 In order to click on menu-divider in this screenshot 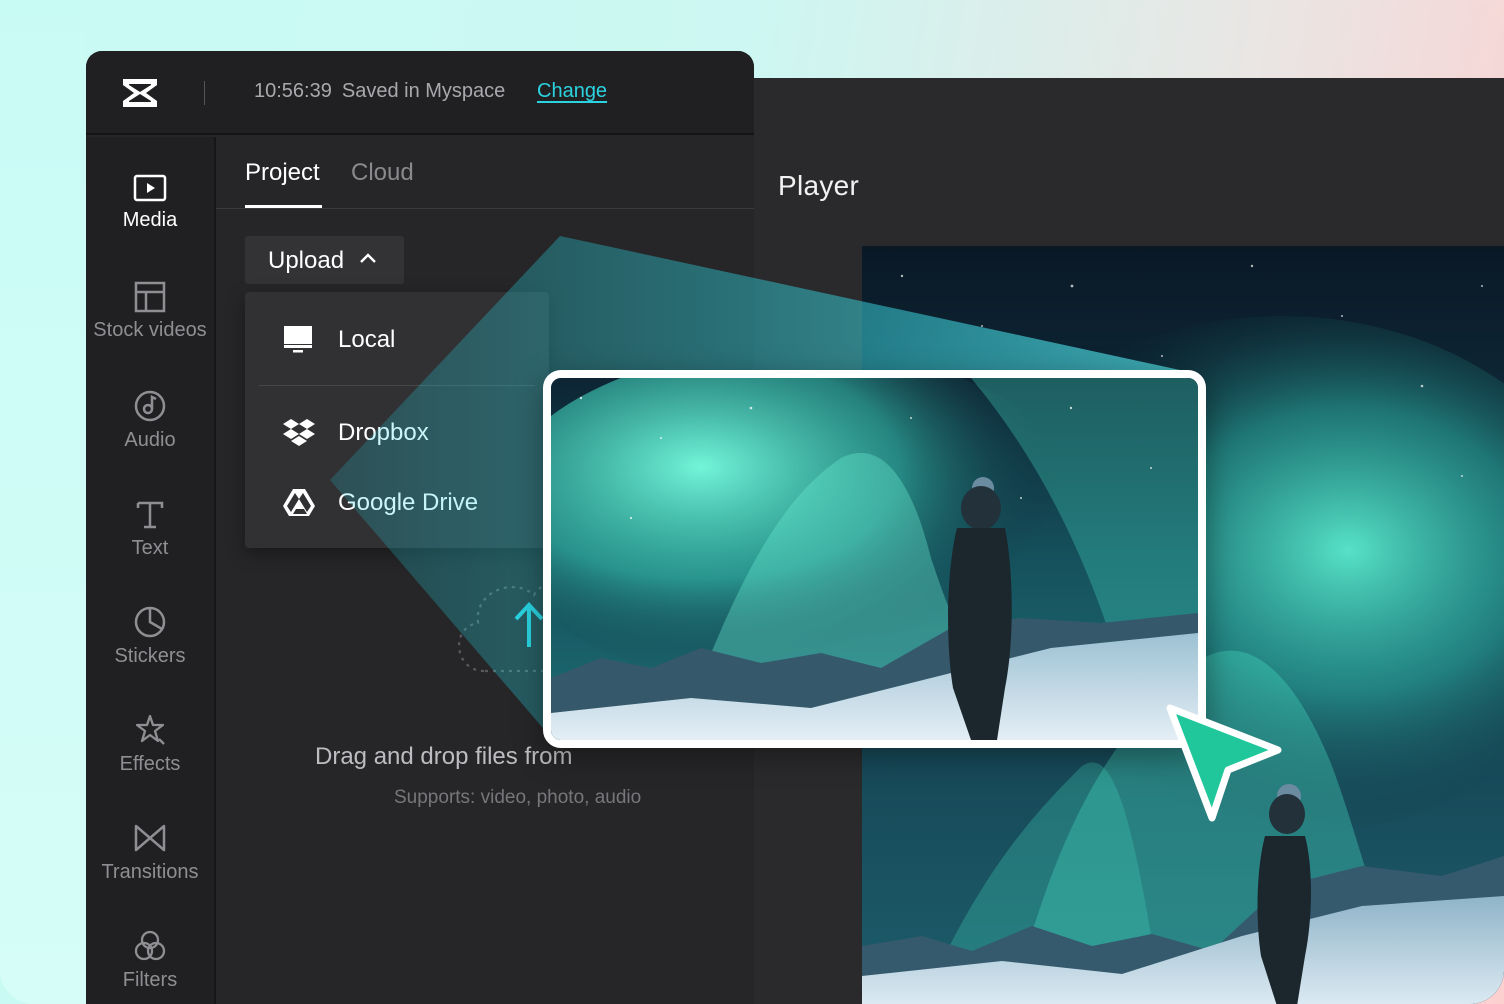, I will do `click(397, 385)`.